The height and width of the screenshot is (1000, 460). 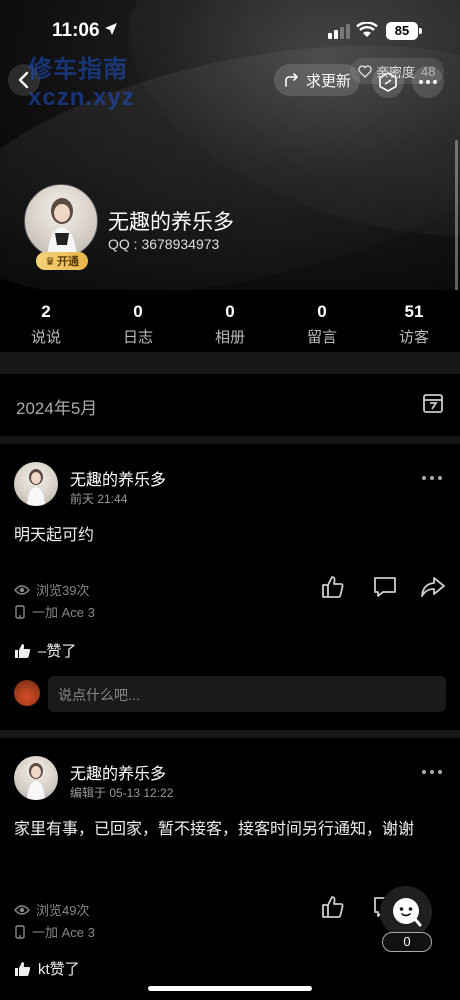 What do you see at coordinates (57, 408) in the screenshot?
I see `month-label: 2024年5月` at bounding box center [57, 408].